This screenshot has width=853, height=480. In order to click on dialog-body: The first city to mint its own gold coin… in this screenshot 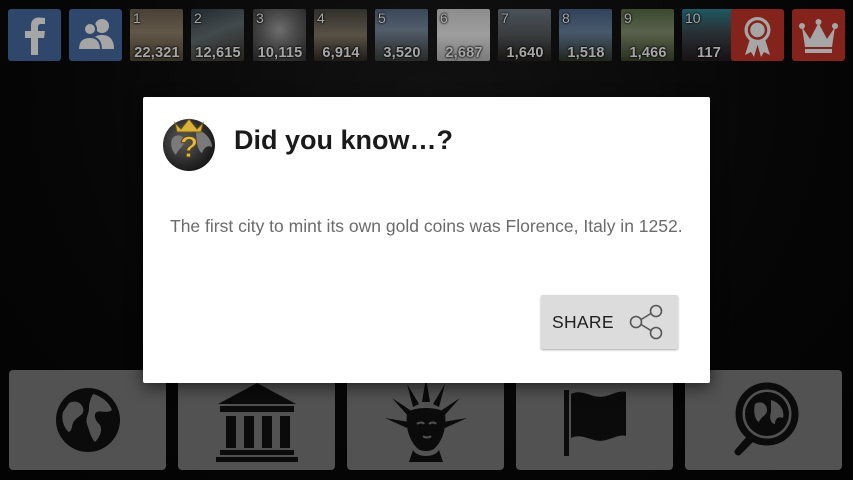, I will do `click(426, 226)`.